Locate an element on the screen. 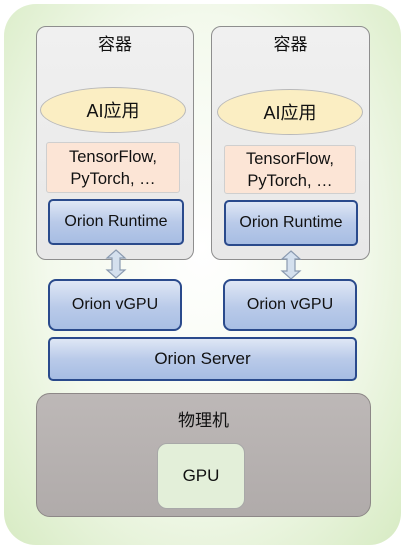 The width and height of the screenshot is (406, 550). physical-machine-title: 物理机 is located at coordinates (203, 420).